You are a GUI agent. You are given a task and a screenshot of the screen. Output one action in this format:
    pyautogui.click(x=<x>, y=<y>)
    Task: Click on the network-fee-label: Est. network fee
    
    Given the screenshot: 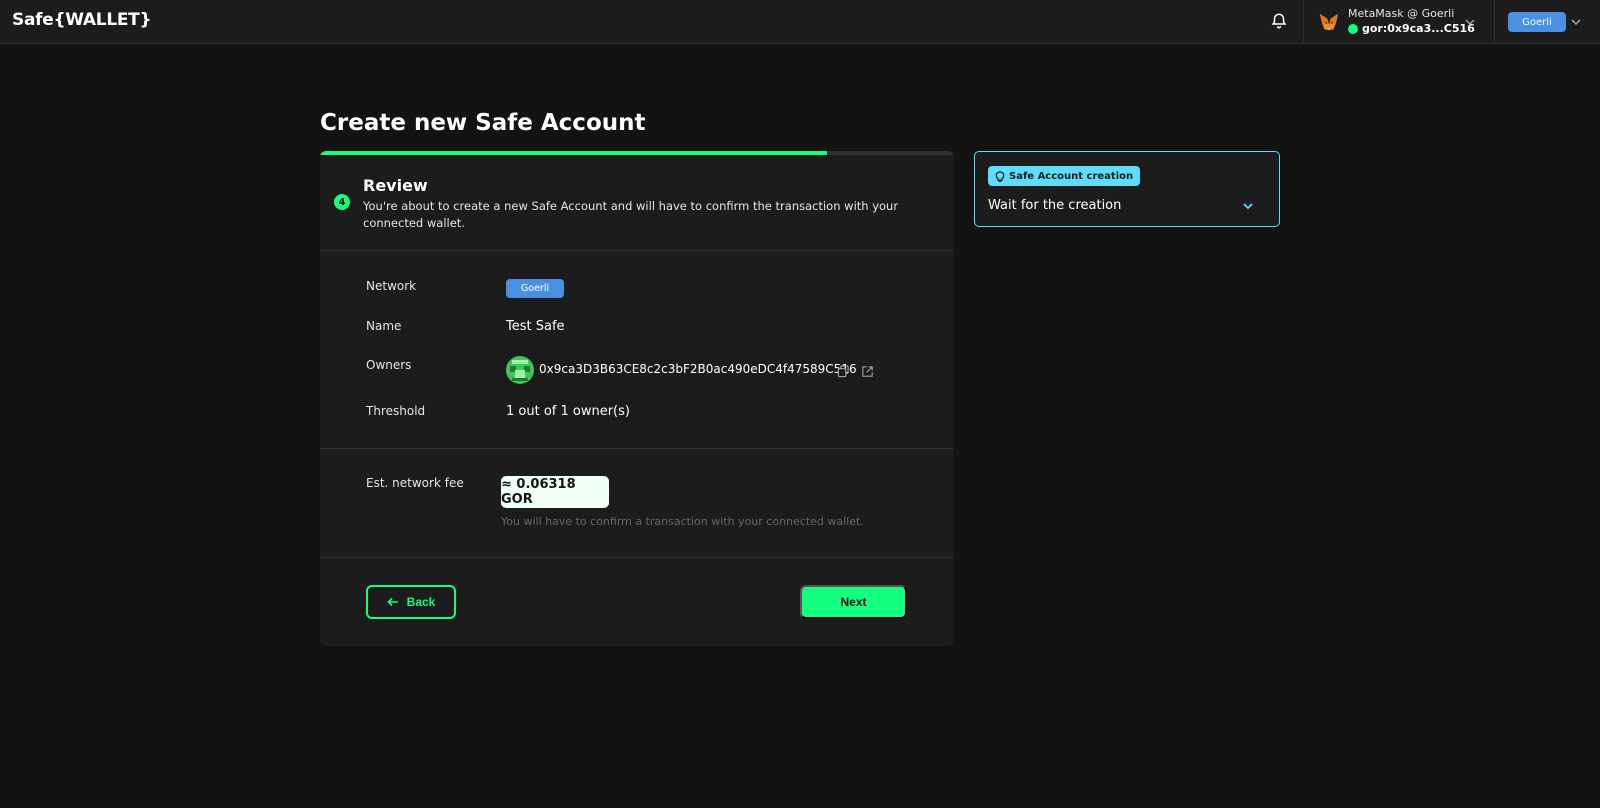 What is the action you would take?
    pyautogui.click(x=415, y=483)
    